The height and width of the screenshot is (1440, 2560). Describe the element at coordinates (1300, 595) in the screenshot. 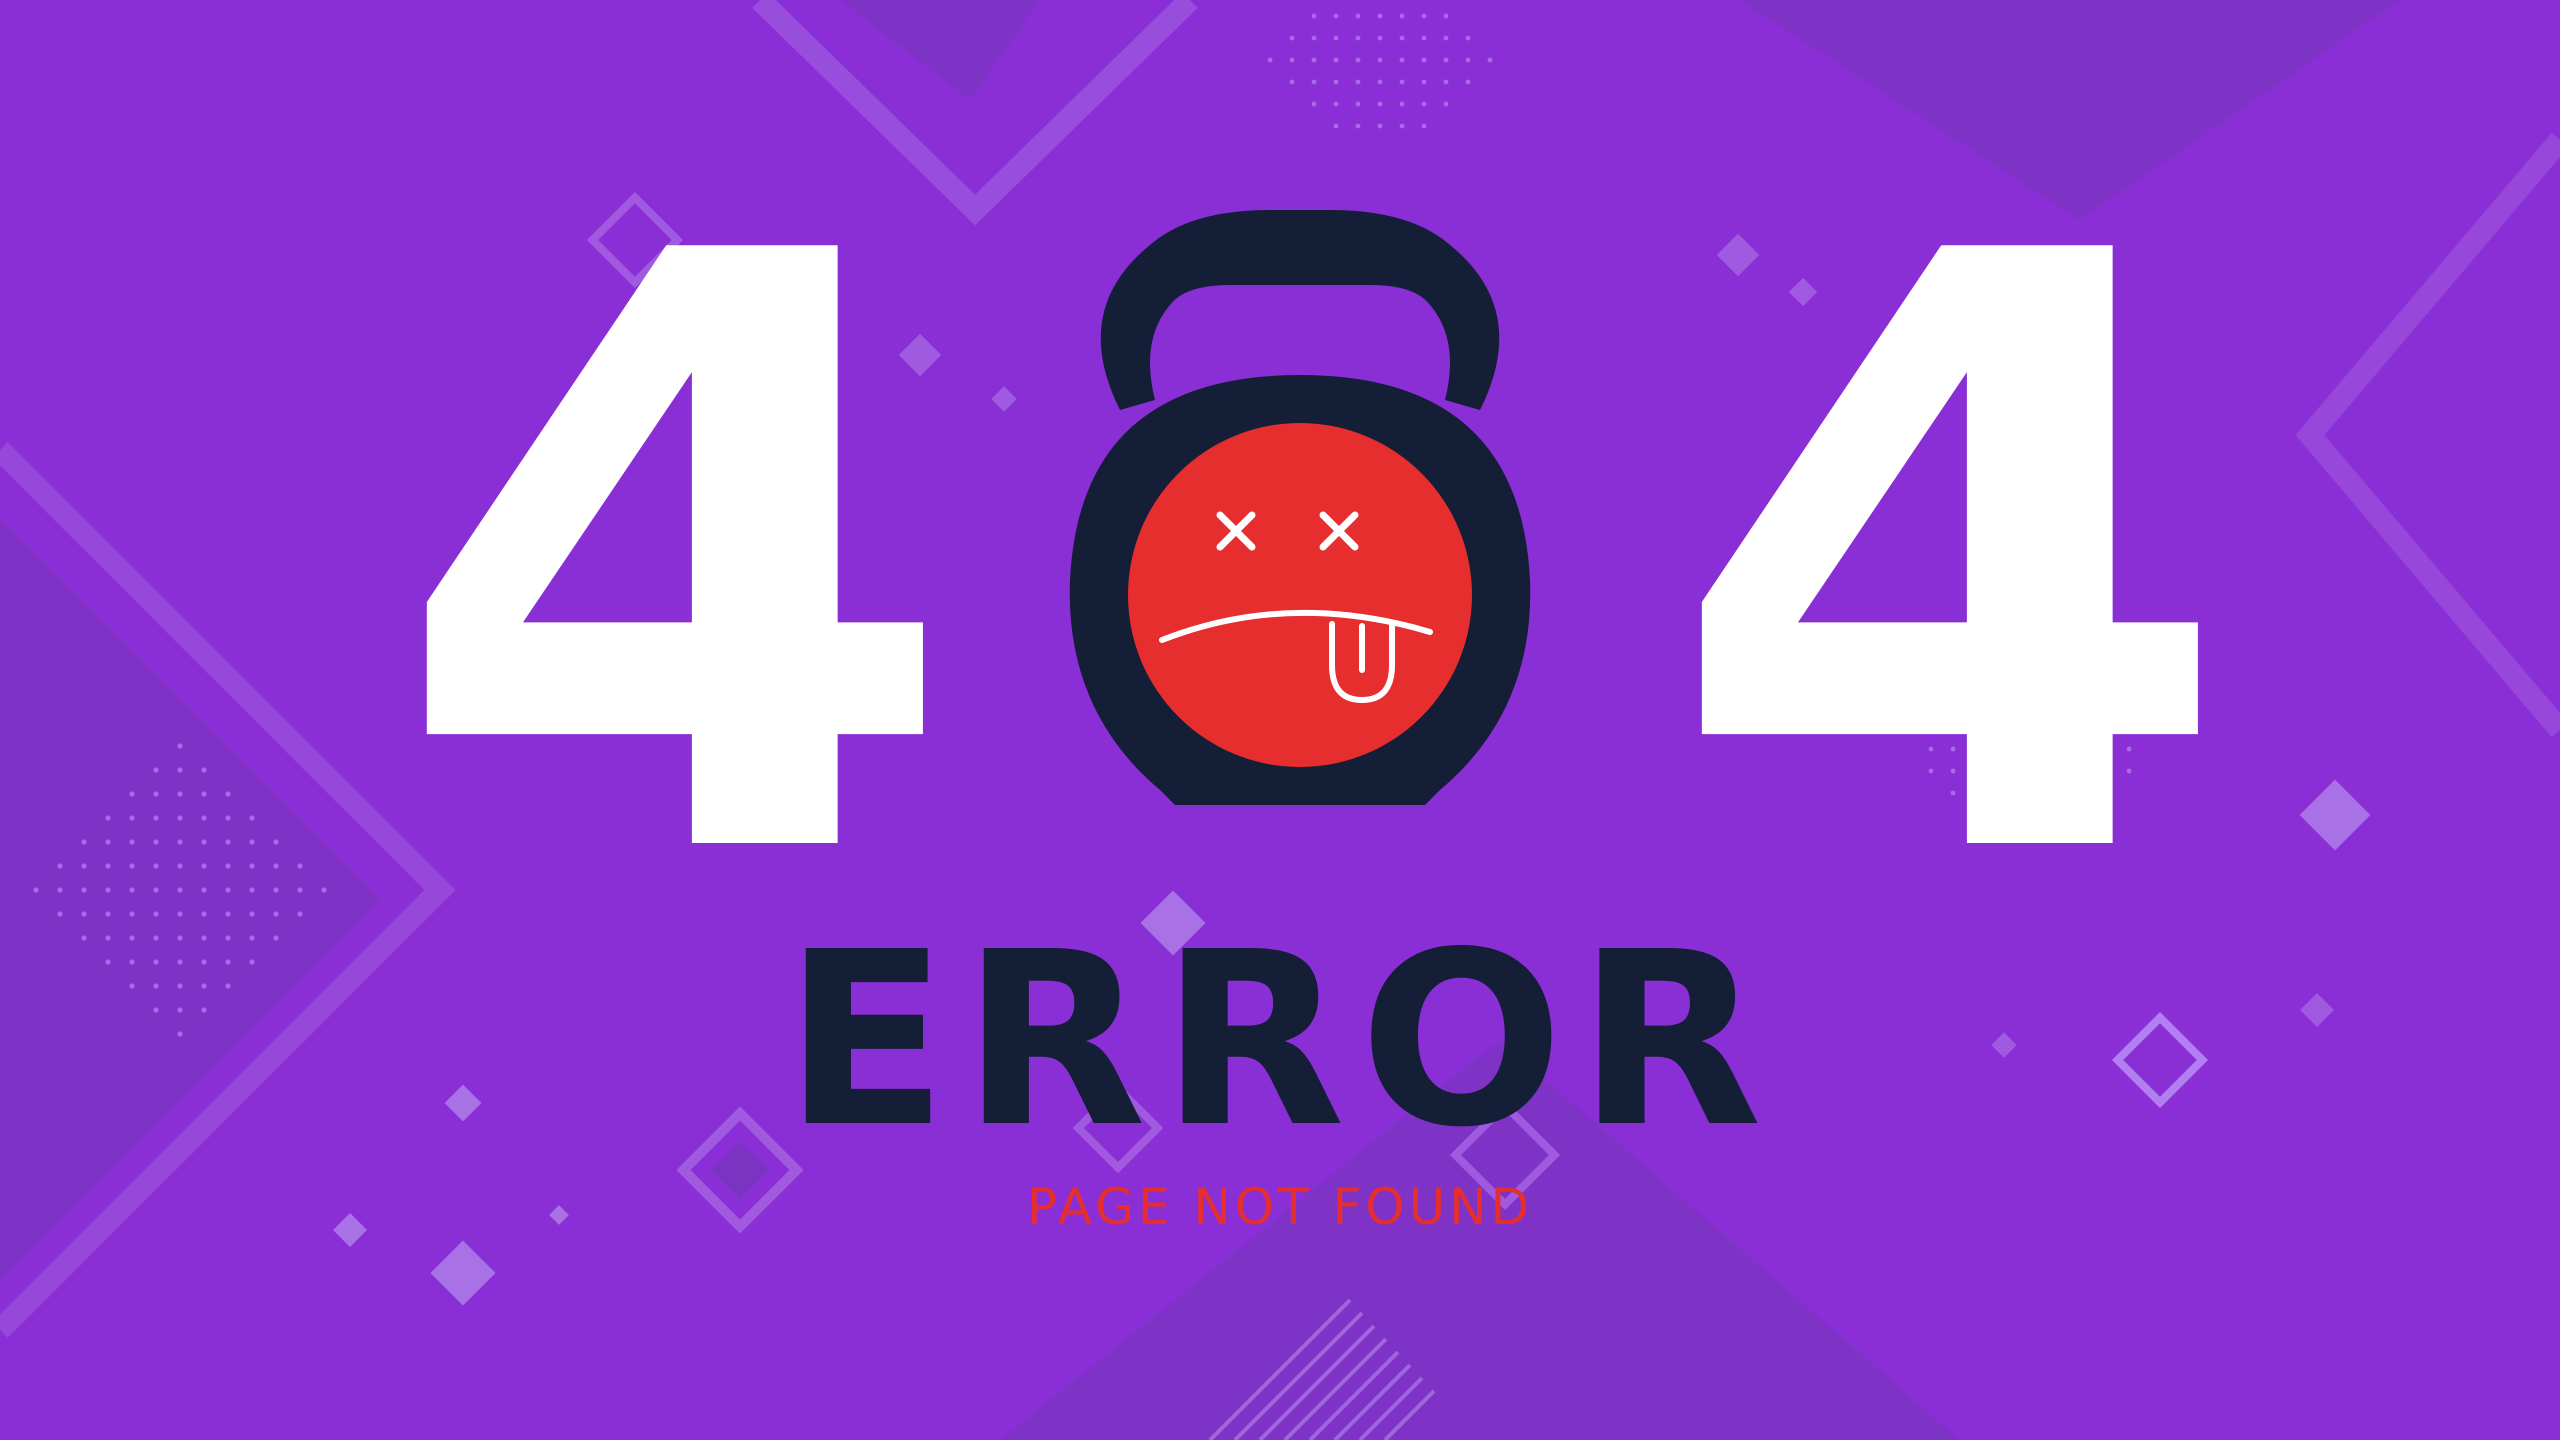

I see `dead-face-circle` at that location.